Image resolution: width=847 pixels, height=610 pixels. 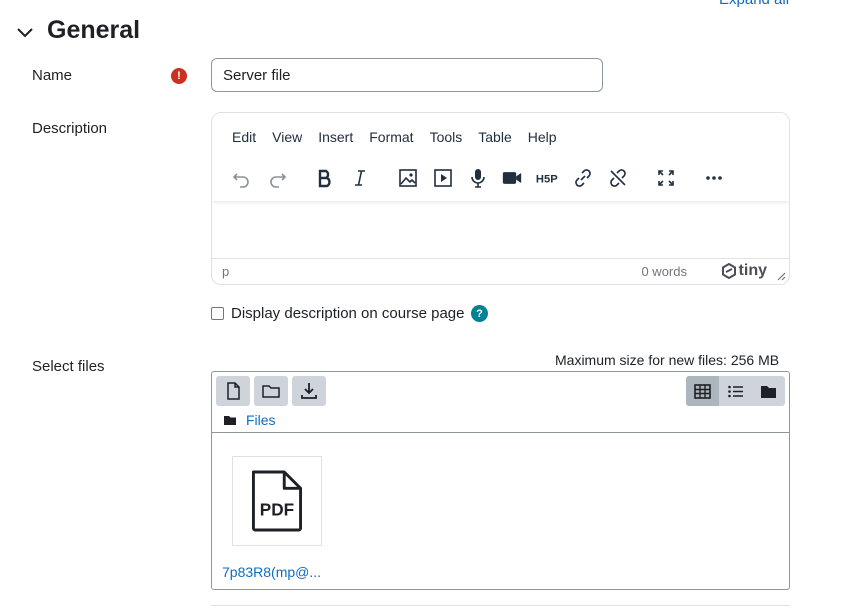 I want to click on name-input, so click(x=407, y=75).